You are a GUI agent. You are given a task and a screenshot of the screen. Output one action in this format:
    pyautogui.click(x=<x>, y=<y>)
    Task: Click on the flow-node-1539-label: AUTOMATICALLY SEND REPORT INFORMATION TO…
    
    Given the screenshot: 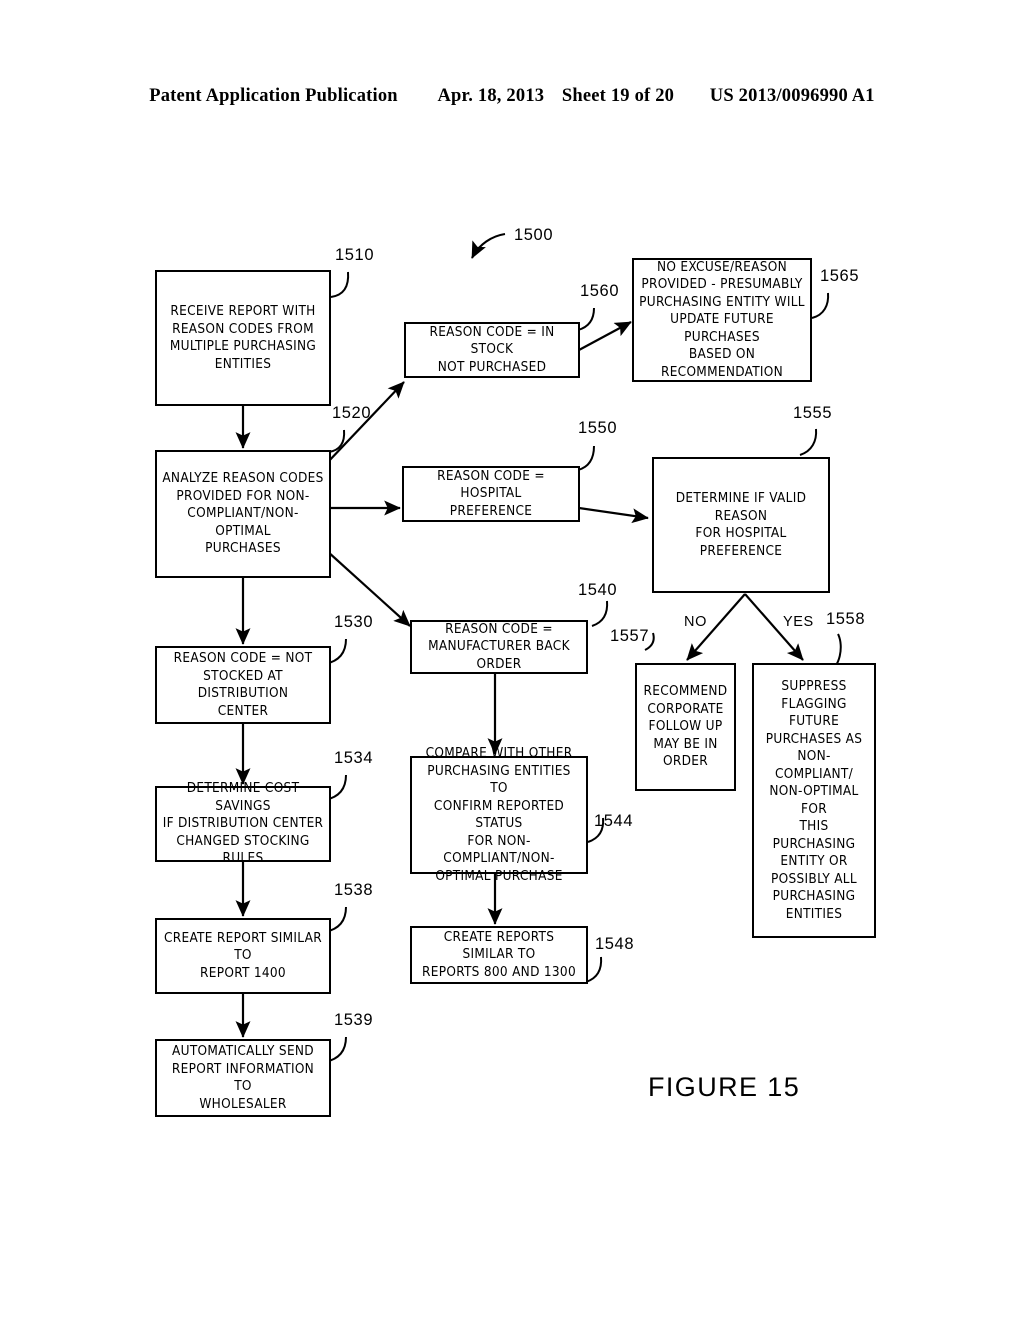 What is the action you would take?
    pyautogui.click(x=243, y=1077)
    